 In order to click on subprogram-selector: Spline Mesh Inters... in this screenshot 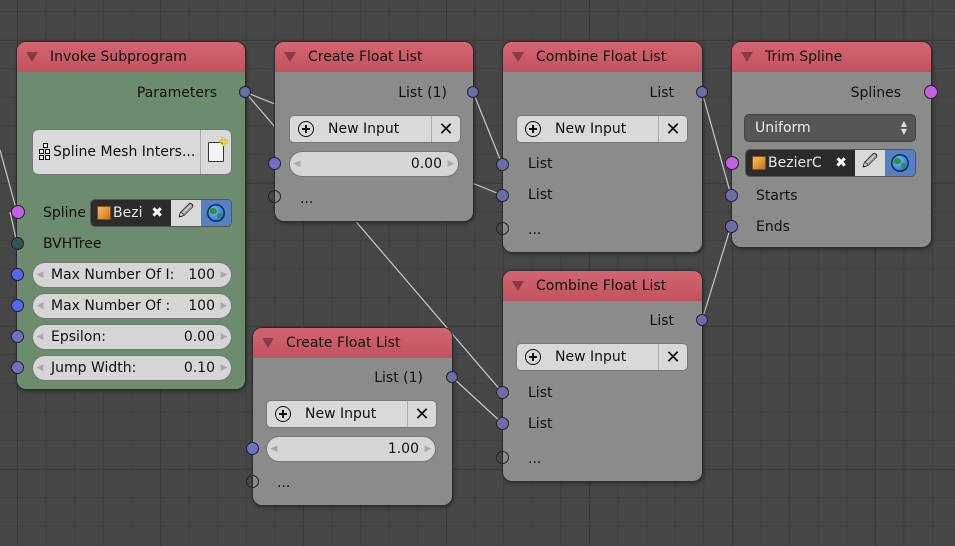, I will do `click(132, 152)`.